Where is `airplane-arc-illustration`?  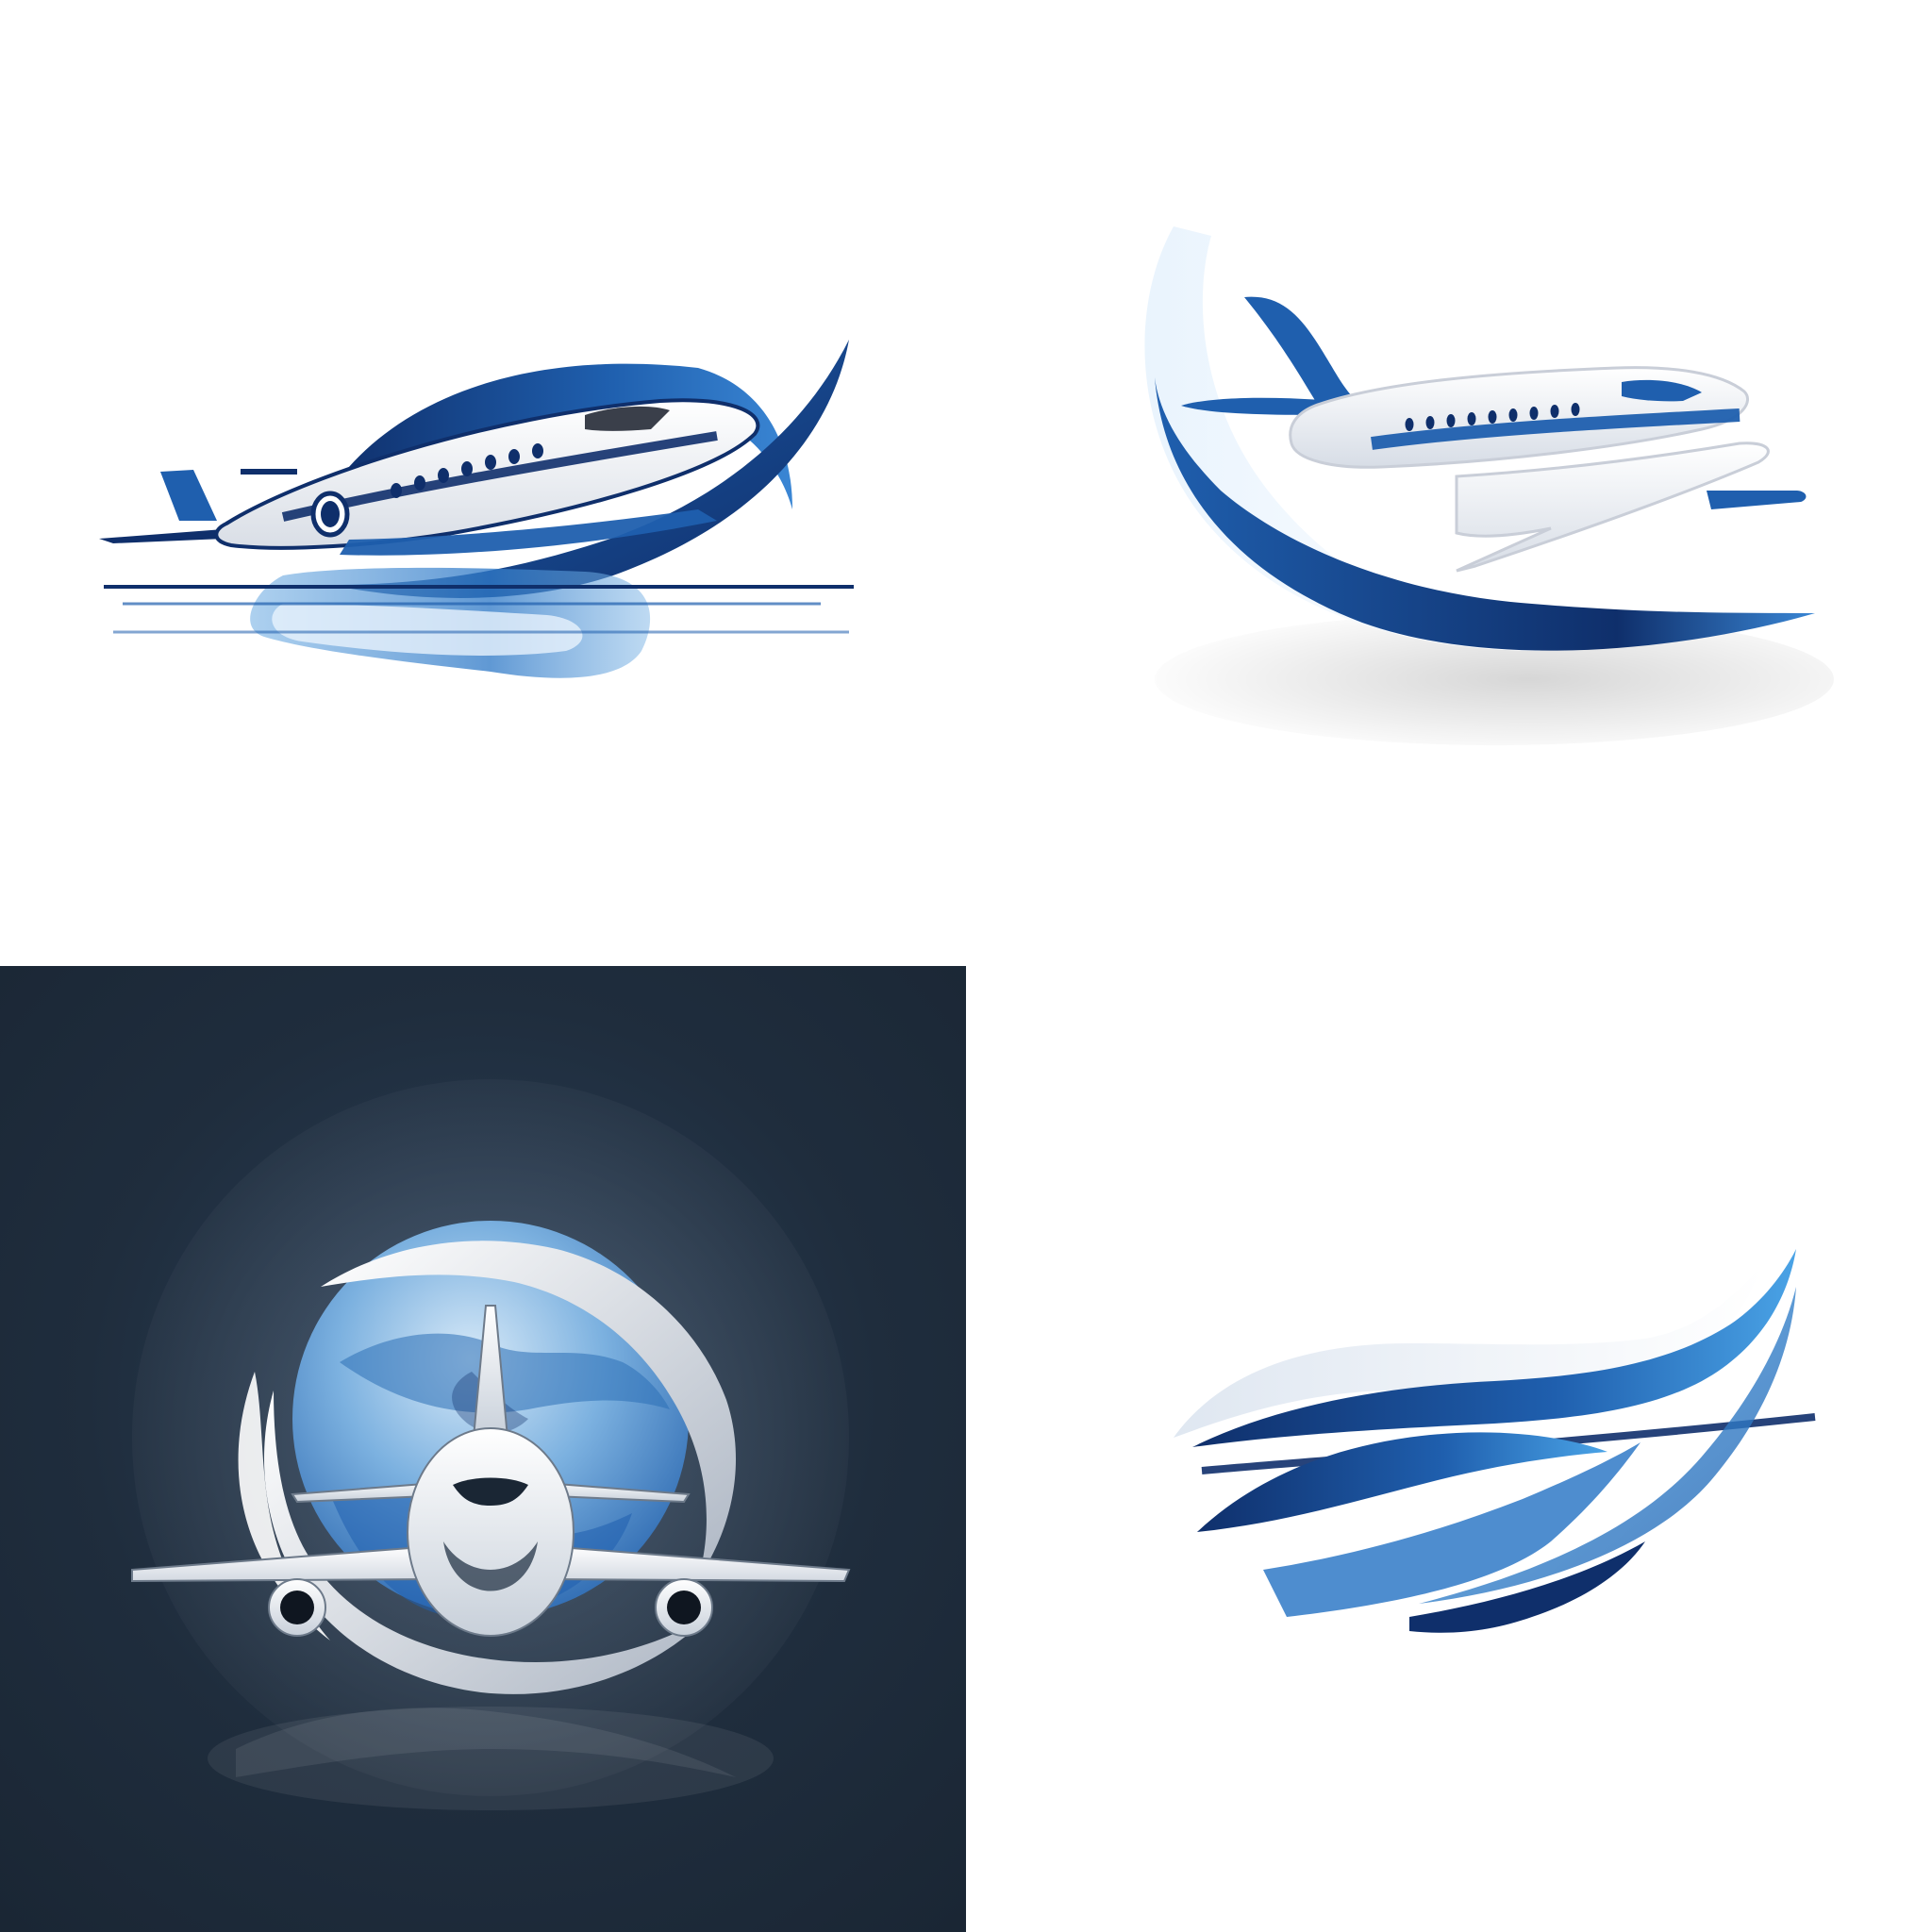
airplane-arc-illustration is located at coordinates (1489, 485).